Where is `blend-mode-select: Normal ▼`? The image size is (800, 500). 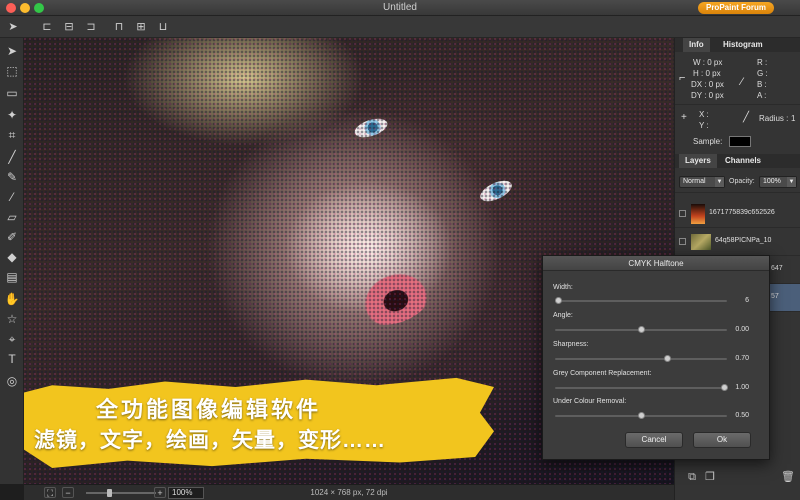 blend-mode-select: Normal ▼ is located at coordinates (702, 182).